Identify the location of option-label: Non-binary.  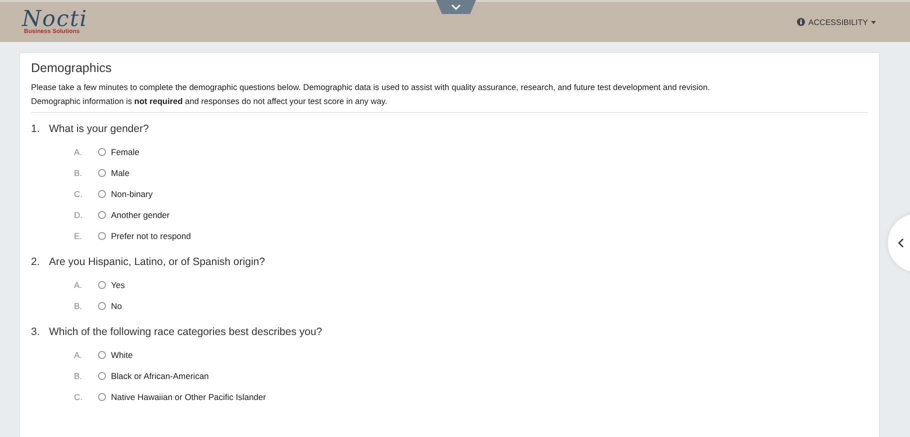
(132, 194).